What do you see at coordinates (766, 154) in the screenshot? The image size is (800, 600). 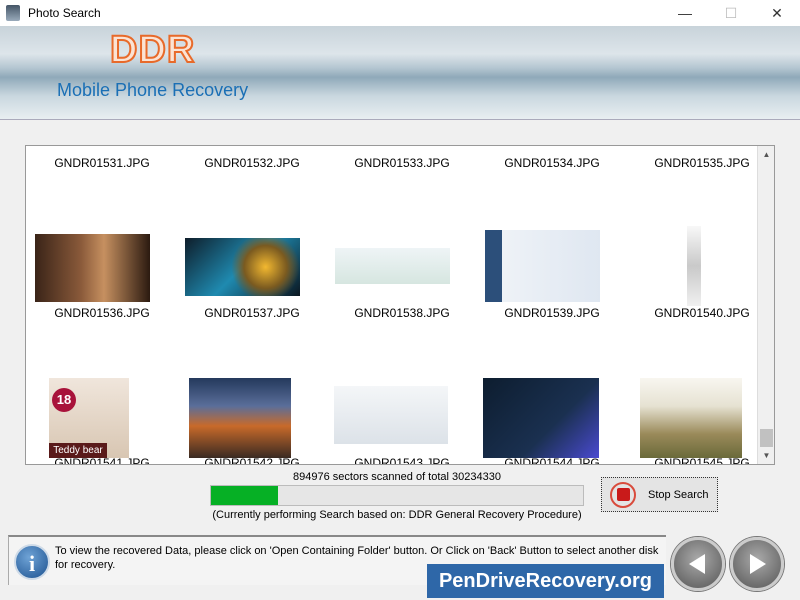 I see `scroll-up-icon: ▲` at bounding box center [766, 154].